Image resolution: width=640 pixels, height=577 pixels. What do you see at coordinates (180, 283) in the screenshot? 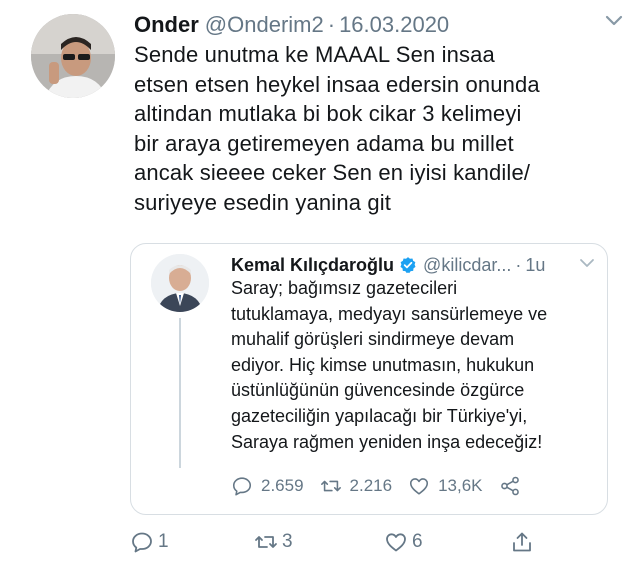
I see `quoted-author-avatar` at bounding box center [180, 283].